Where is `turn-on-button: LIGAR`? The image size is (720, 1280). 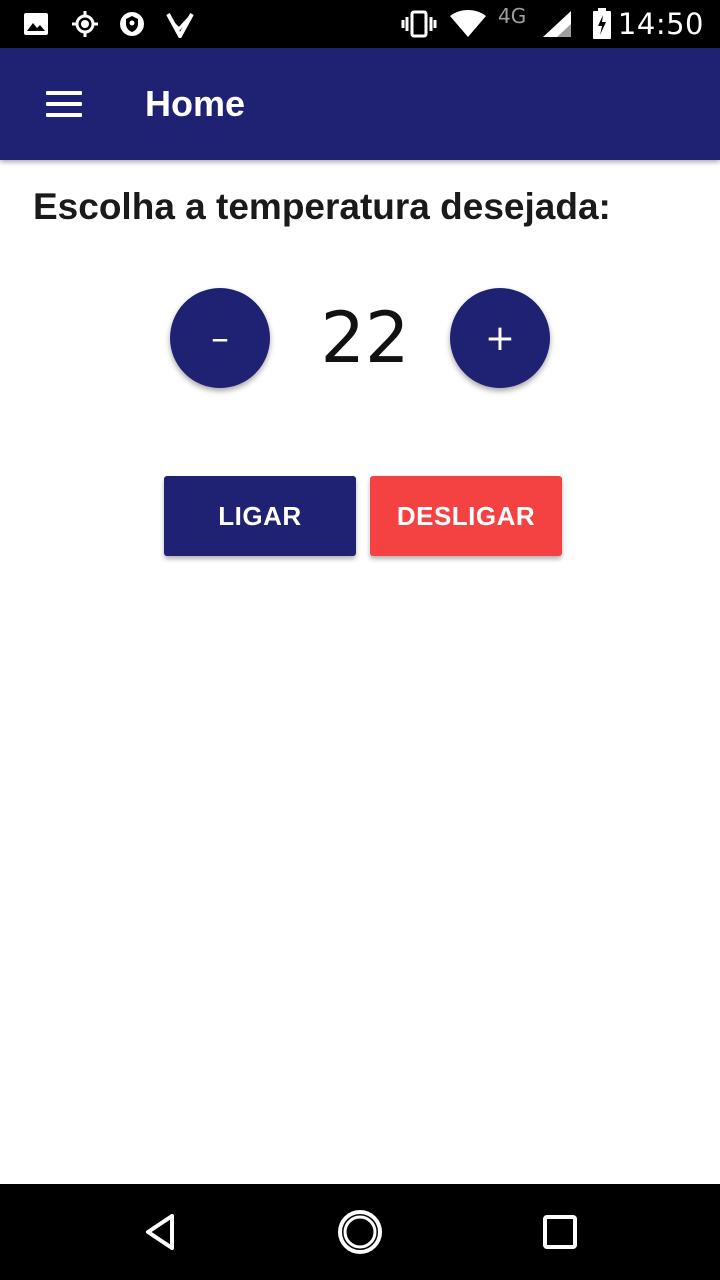
turn-on-button: LIGAR is located at coordinates (260, 516).